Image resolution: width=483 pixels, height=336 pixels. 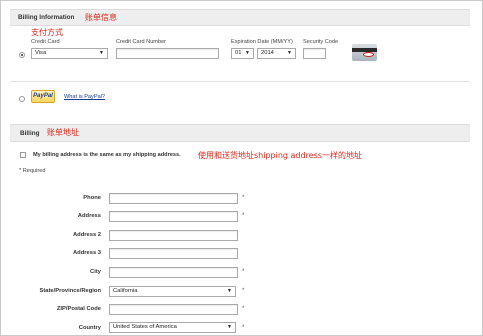 What do you see at coordinates (173, 235) in the screenshot?
I see `address2-input` at bounding box center [173, 235].